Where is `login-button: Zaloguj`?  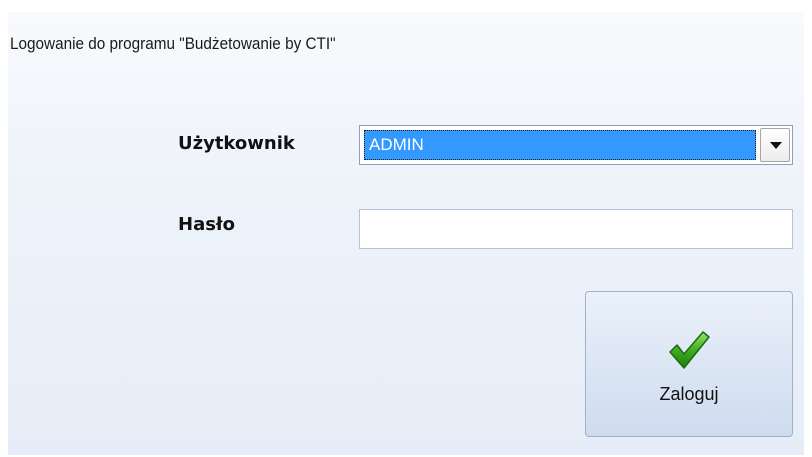
login-button: Zaloguj is located at coordinates (689, 364).